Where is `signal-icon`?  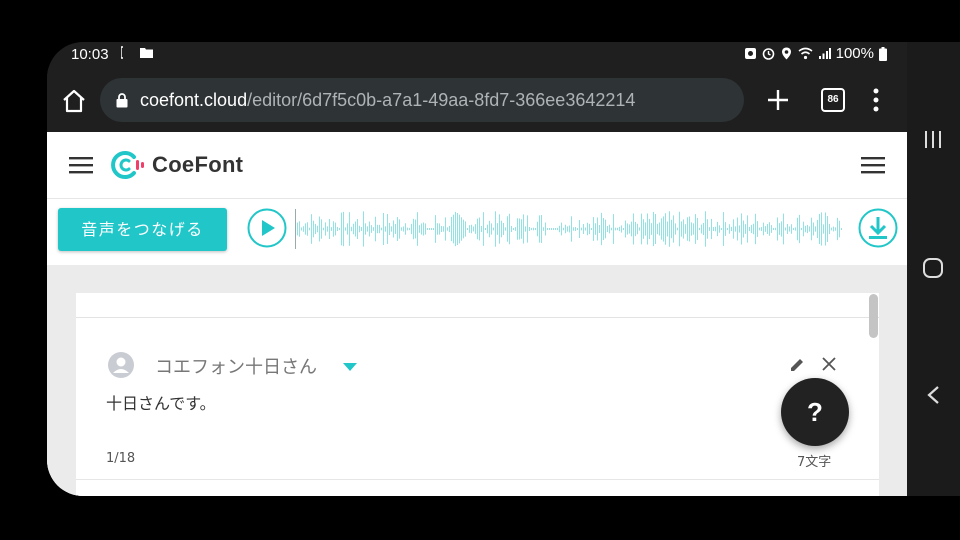 signal-icon is located at coordinates (824, 53).